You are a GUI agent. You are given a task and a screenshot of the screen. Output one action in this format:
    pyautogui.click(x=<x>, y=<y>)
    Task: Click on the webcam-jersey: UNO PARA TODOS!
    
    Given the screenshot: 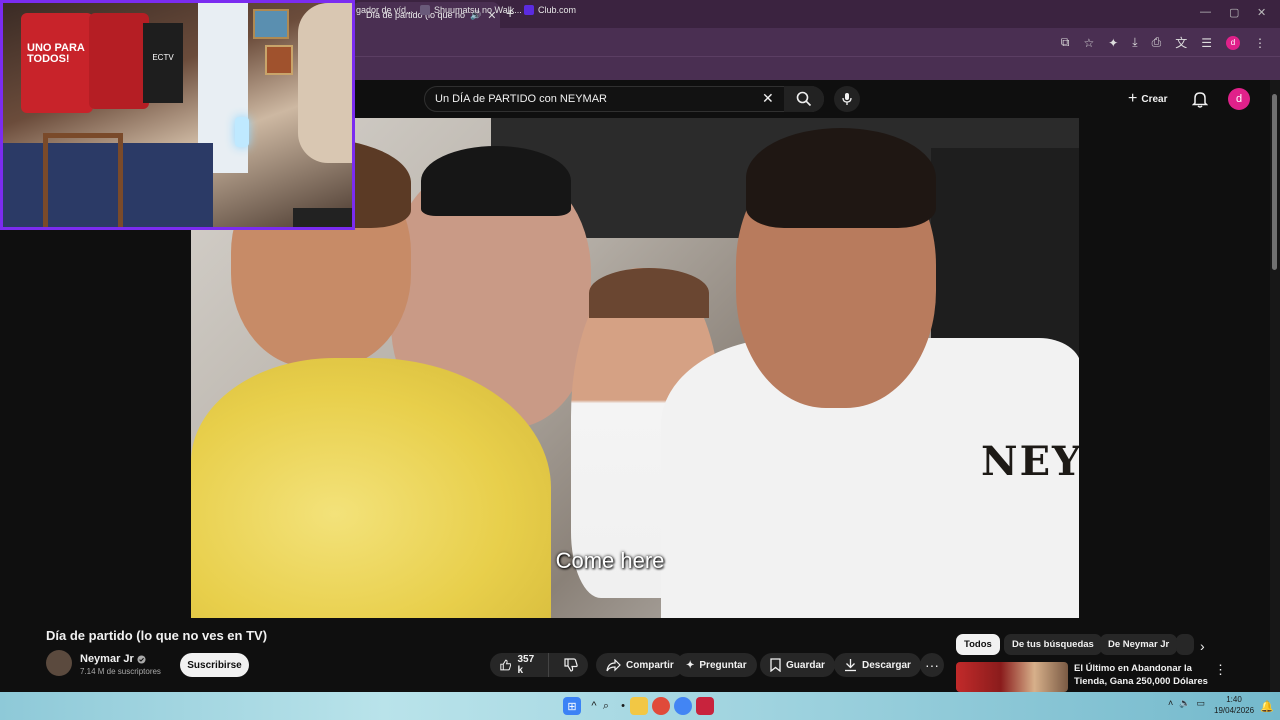 What is the action you would take?
    pyautogui.click(x=57, y=63)
    